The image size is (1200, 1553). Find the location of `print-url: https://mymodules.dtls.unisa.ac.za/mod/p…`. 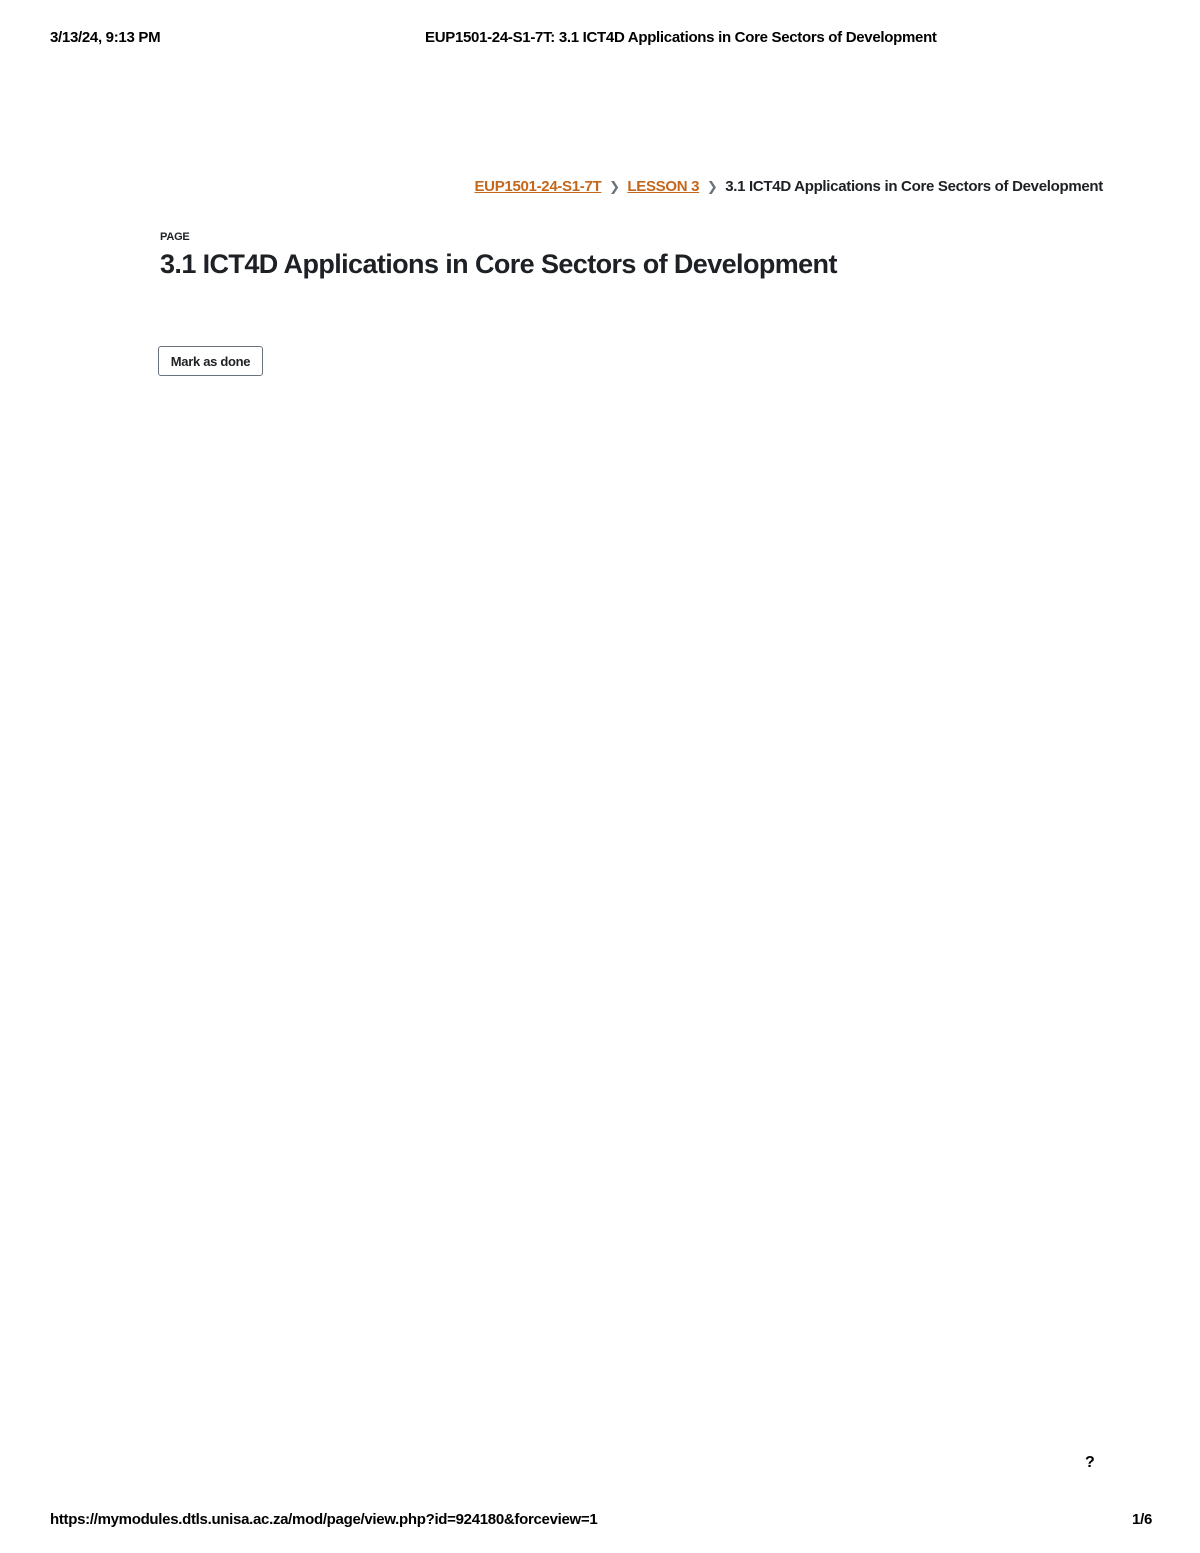

print-url: https://mymodules.dtls.unisa.ac.za/mod/p… is located at coordinates (324, 1519).